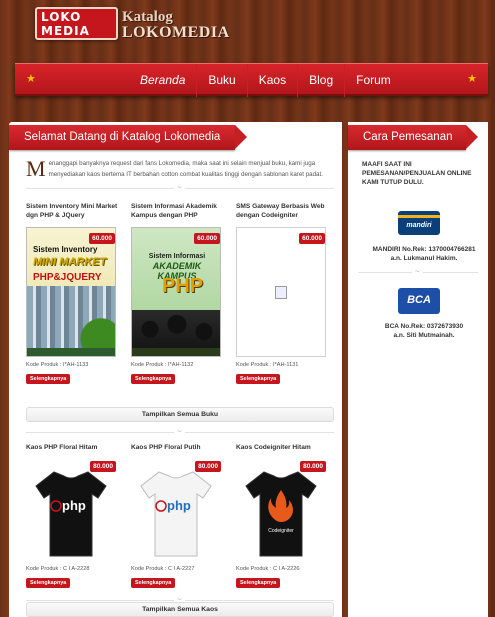 The image size is (495, 617). Describe the element at coordinates (271, 80) in the screenshot. I see `nav-item-kaos: Kaos` at that location.